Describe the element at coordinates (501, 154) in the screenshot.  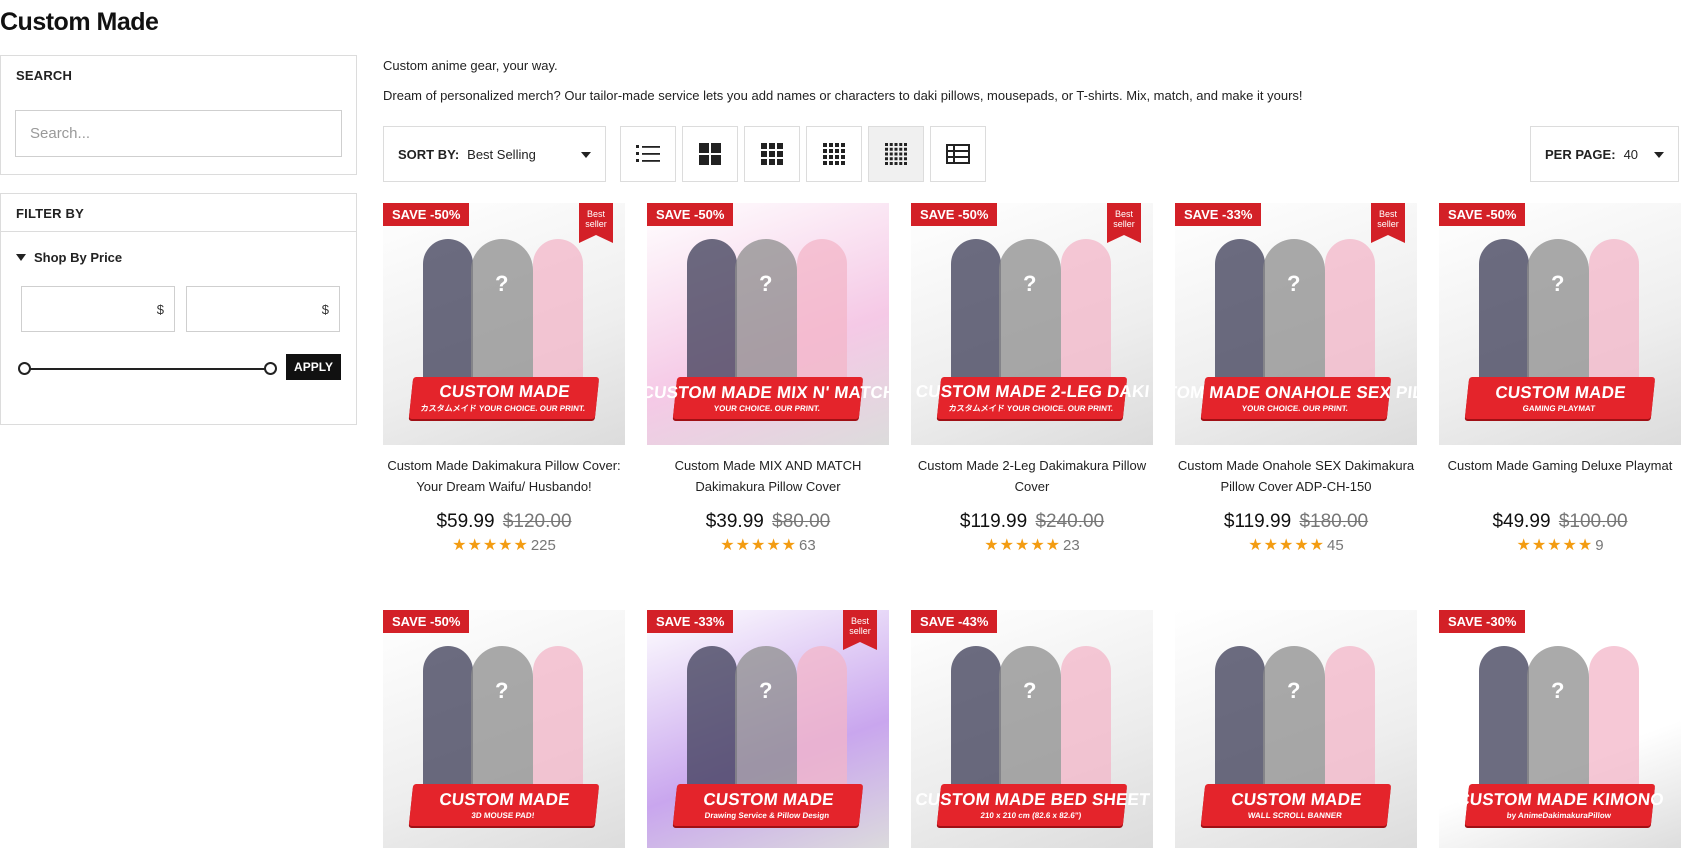
I see `sort-by-value: Best Selling` at that location.